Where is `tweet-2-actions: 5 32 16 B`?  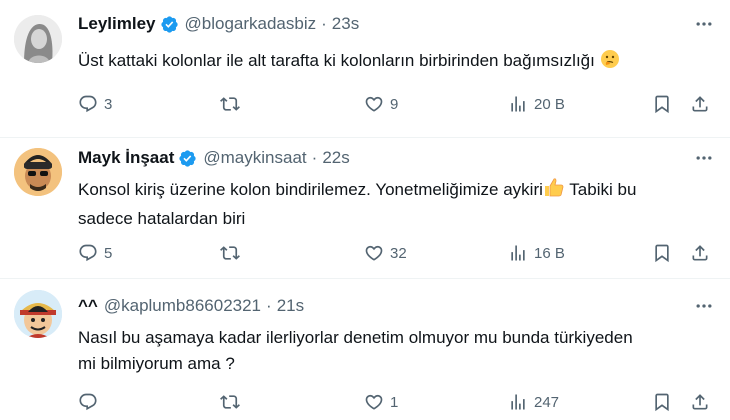 tweet-2-actions: 5 32 16 B is located at coordinates (365, 253).